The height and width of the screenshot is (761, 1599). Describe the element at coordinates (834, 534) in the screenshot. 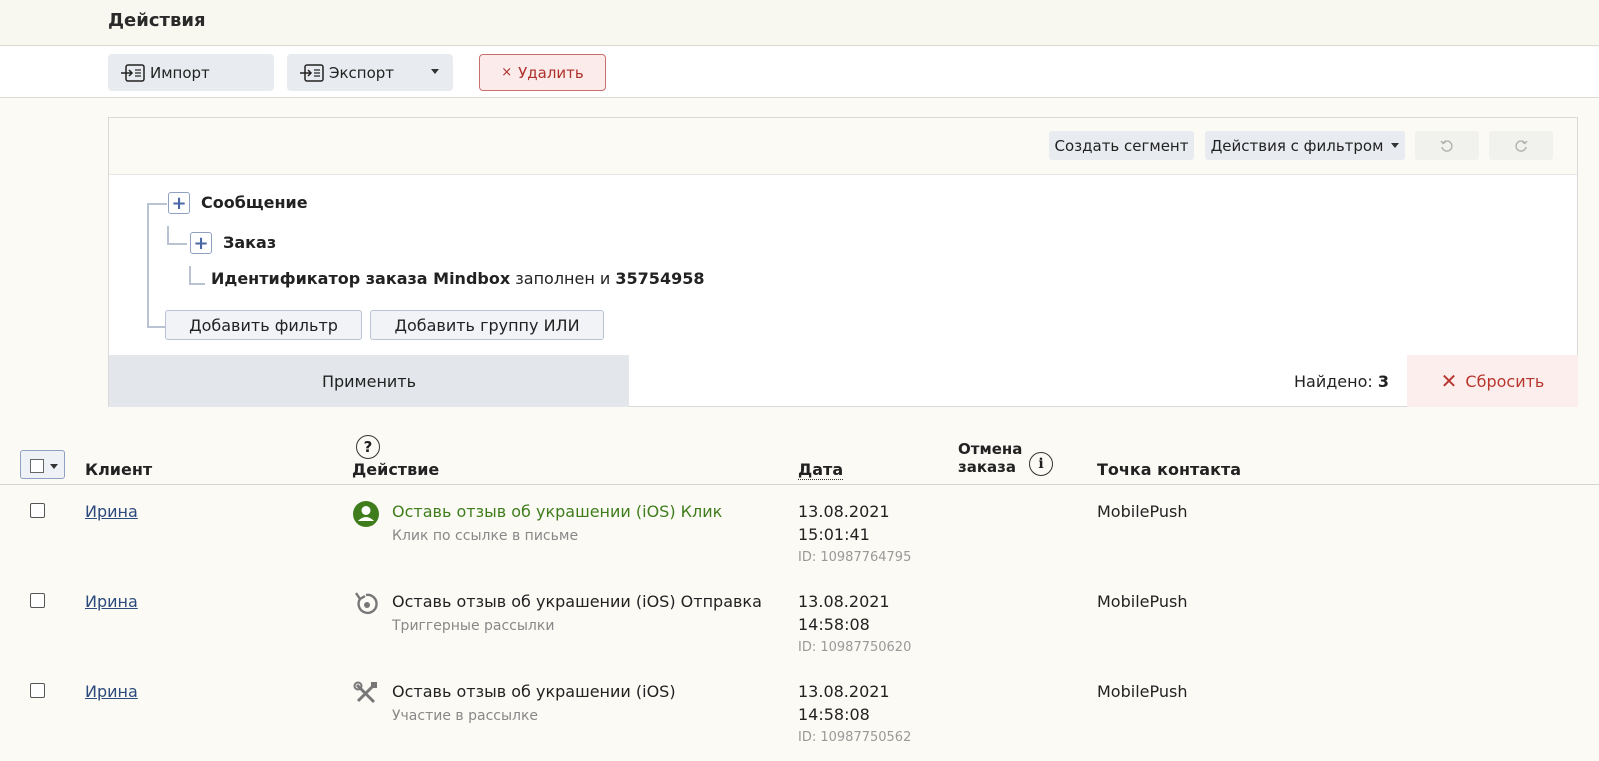

I see `action-time: 15:01:41` at that location.